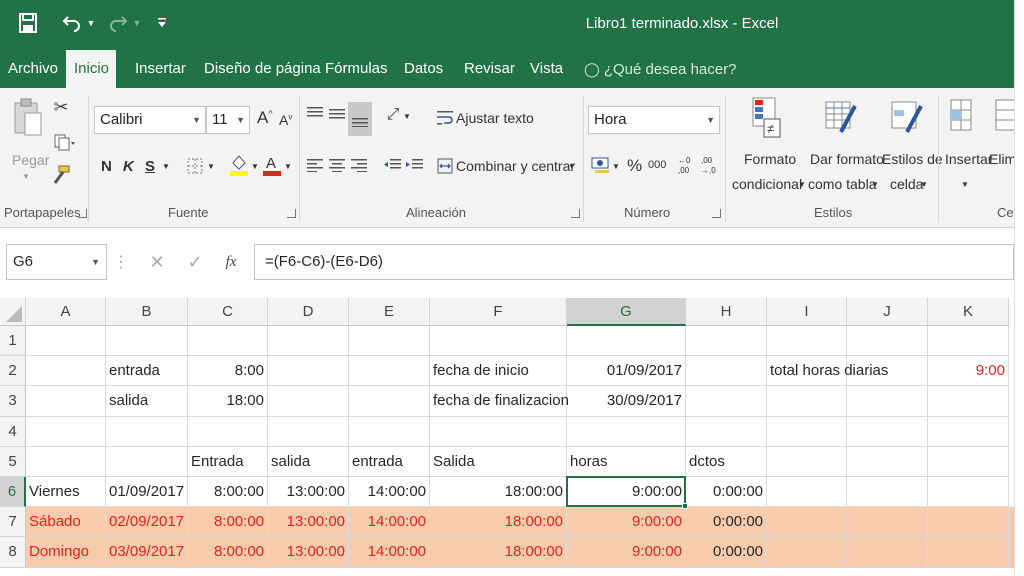 This screenshot has width=1024, height=576. Describe the element at coordinates (842, 119) in the screenshot. I see `format-as-table-icon` at that location.